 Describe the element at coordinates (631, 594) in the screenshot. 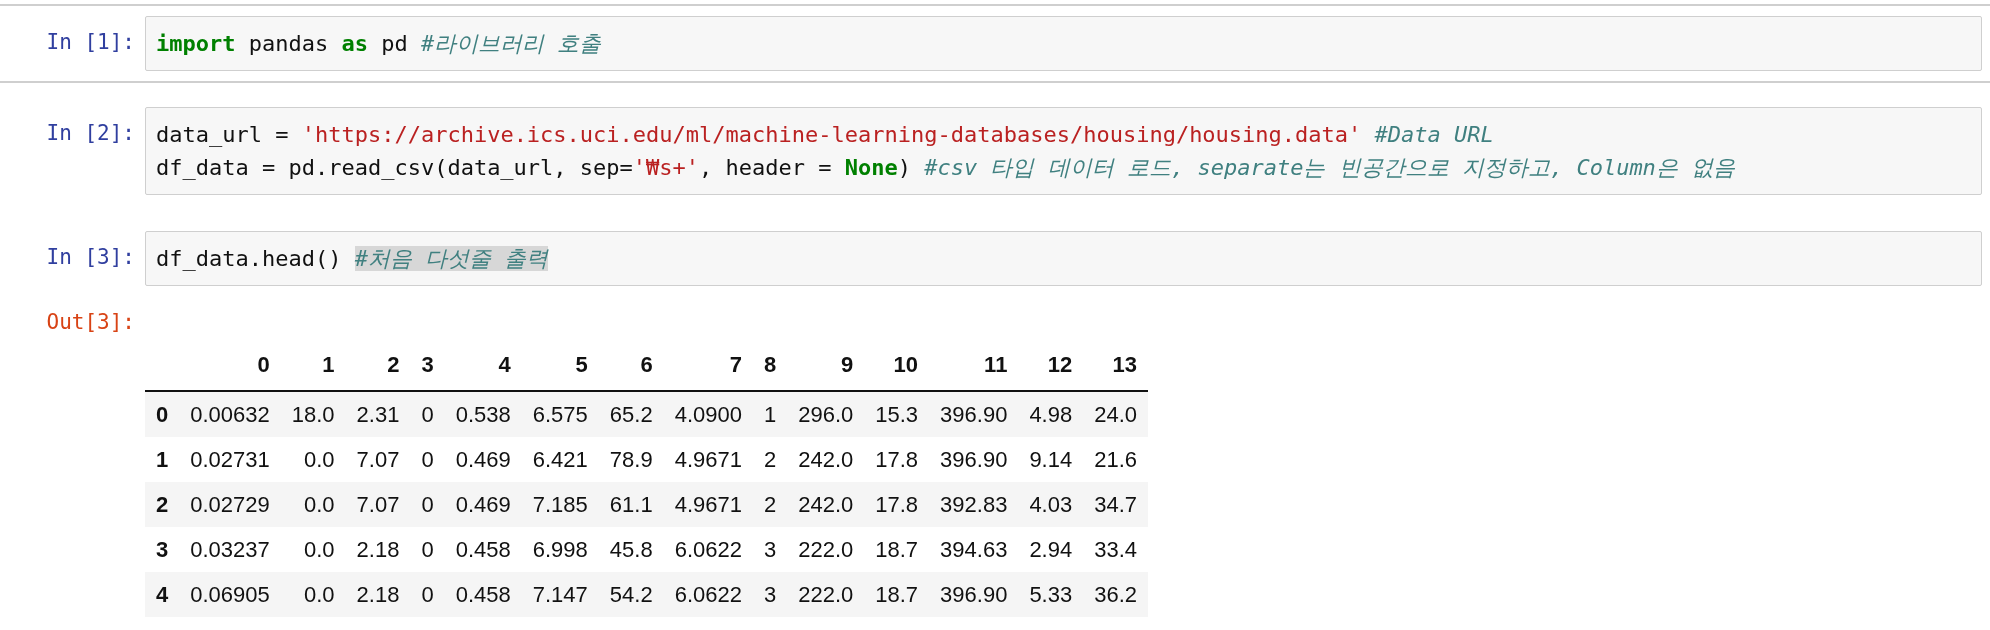

I see `table-cell: 54.2` at that location.